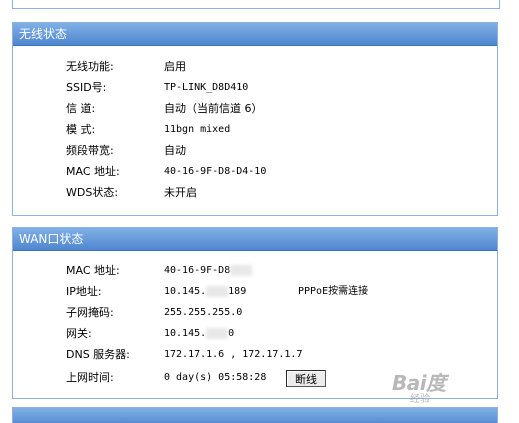 The image size is (519, 423). I want to click on dns-value: 172.17.1.6 , 172.17.1.7, so click(233, 354).